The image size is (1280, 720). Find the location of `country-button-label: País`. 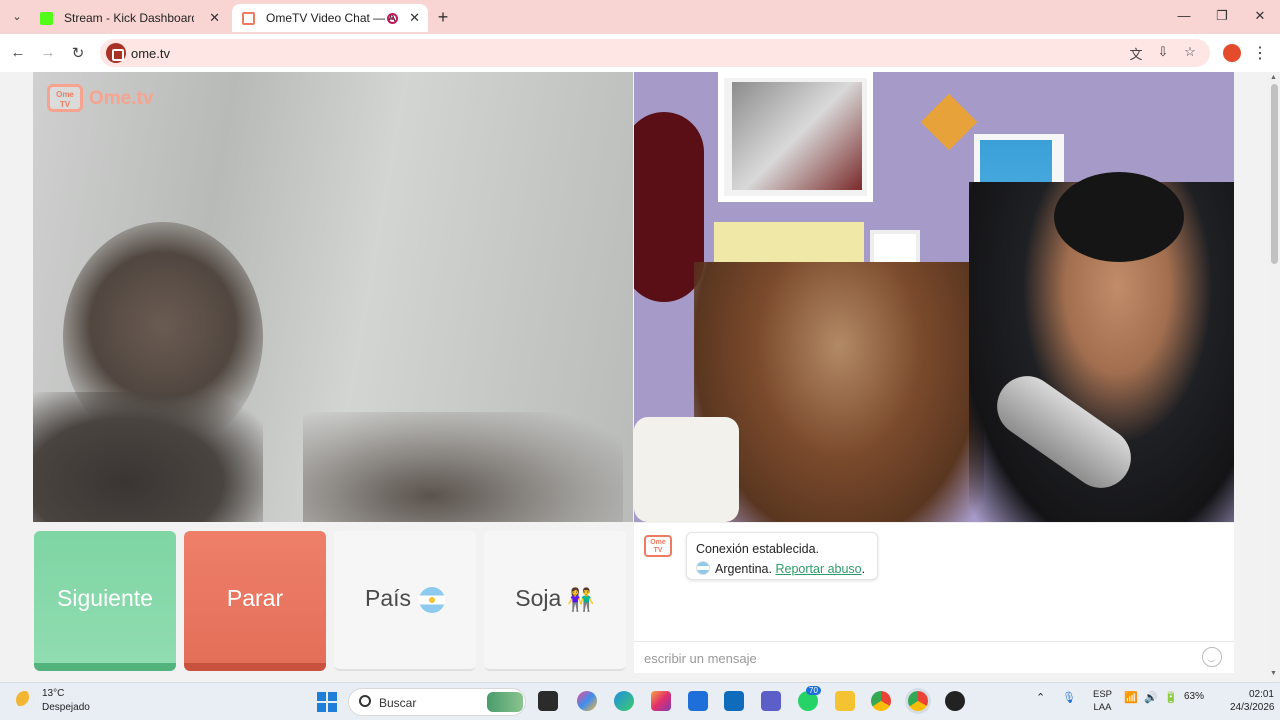

country-button-label: País is located at coordinates (388, 598).